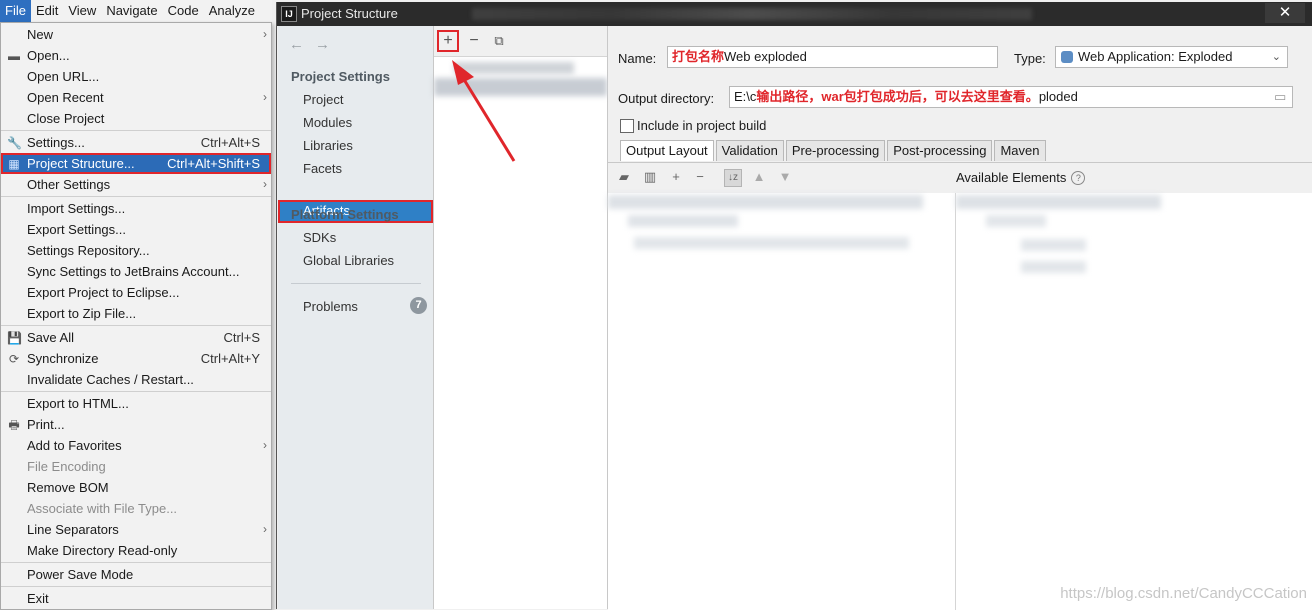 The image size is (1312, 610). Describe the element at coordinates (14, 359) in the screenshot. I see `sync-icon: ⟳` at that location.